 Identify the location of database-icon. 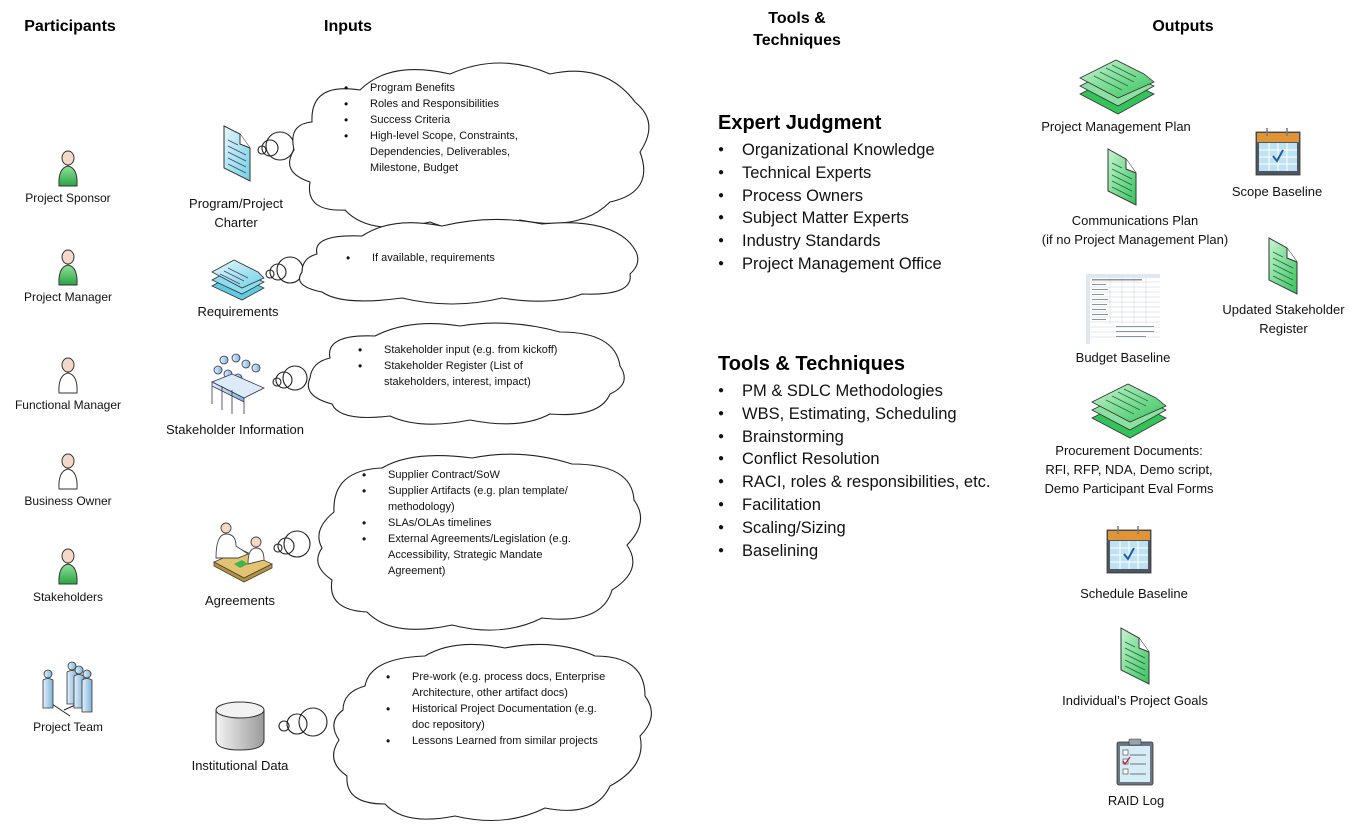
(240, 726).